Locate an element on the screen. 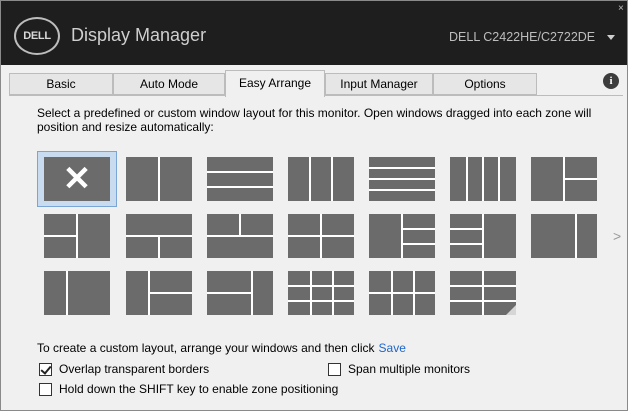 This screenshot has width=628, height=411. shift-key-checkbox is located at coordinates (45, 389).